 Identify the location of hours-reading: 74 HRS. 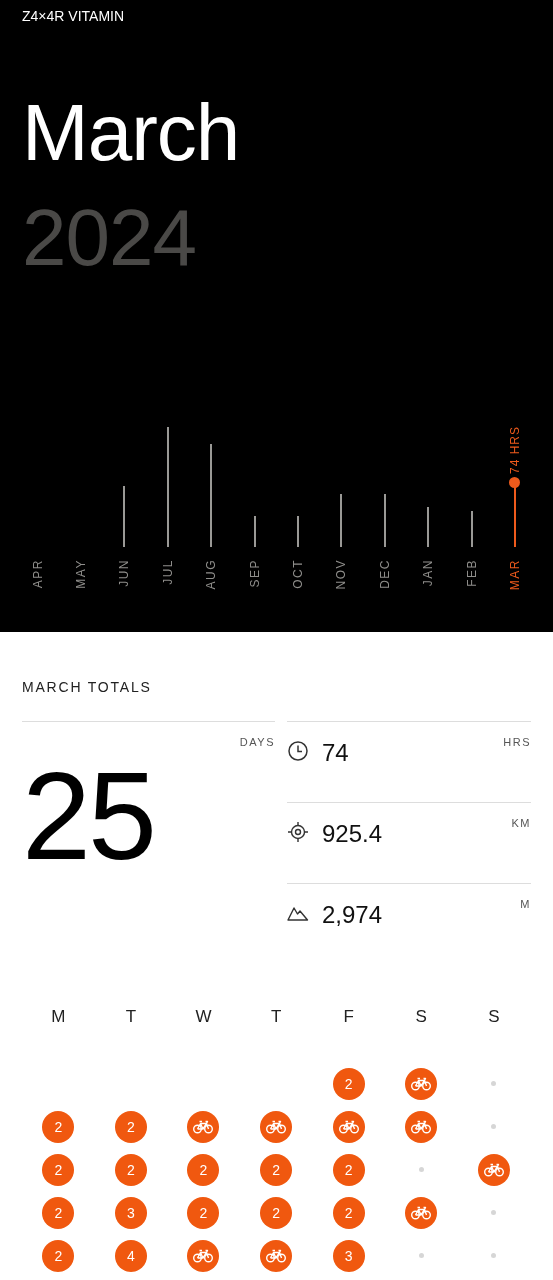
(515, 449).